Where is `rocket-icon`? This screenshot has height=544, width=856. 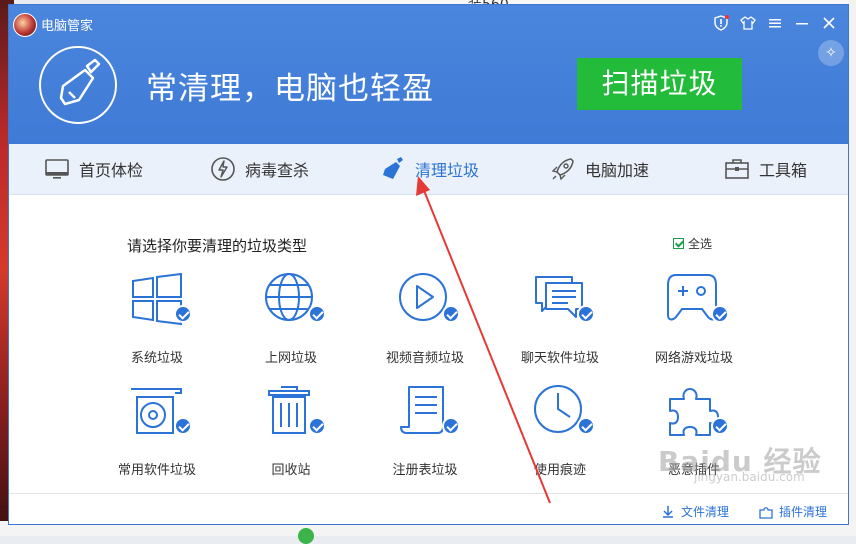
rocket-icon is located at coordinates (562, 169).